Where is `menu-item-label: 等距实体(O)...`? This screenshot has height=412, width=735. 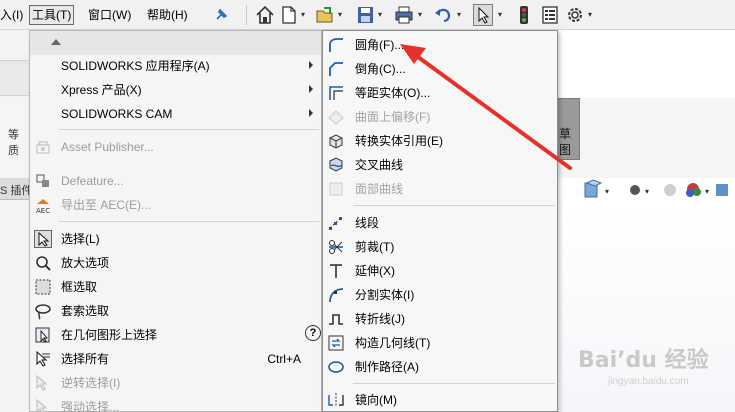 menu-item-label: 等距实体(O)... is located at coordinates (393, 93).